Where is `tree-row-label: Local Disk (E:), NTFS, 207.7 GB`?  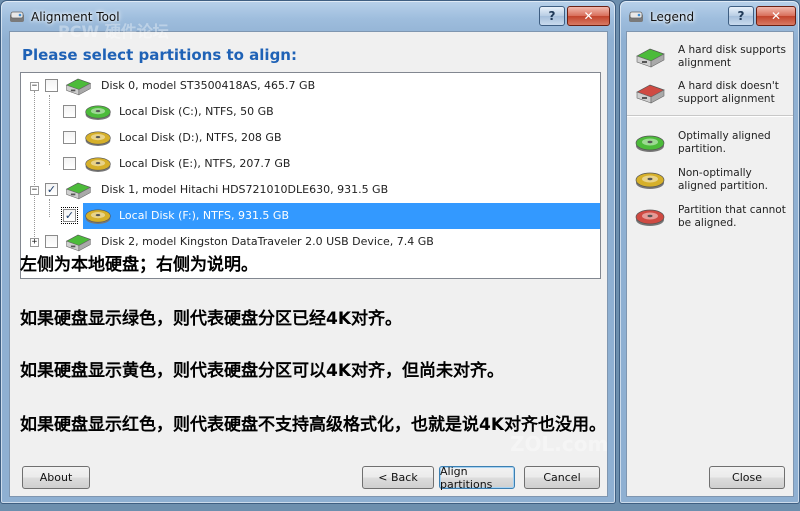 tree-row-label: Local Disk (E:), NTFS, 207.7 GB is located at coordinates (205, 163).